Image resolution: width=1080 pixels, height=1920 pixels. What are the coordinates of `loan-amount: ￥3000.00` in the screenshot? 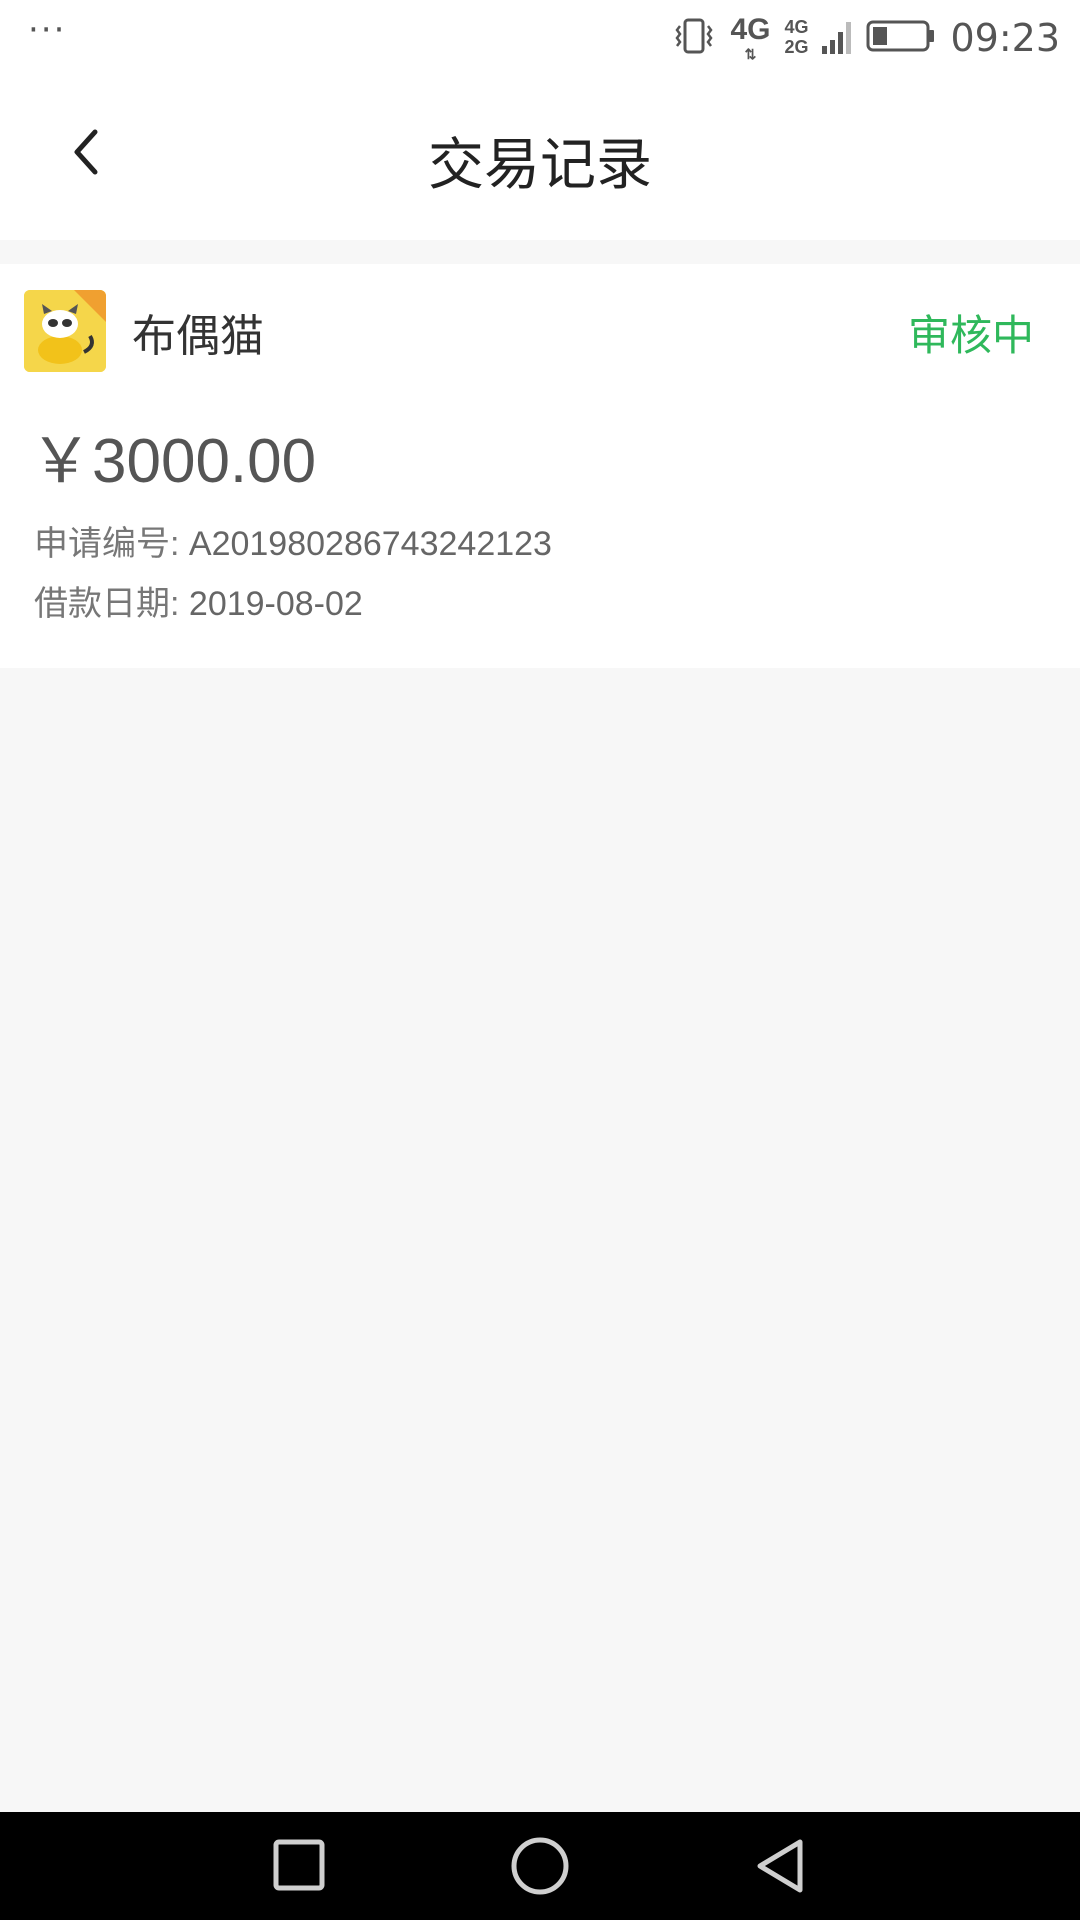 It's located at (173, 461).